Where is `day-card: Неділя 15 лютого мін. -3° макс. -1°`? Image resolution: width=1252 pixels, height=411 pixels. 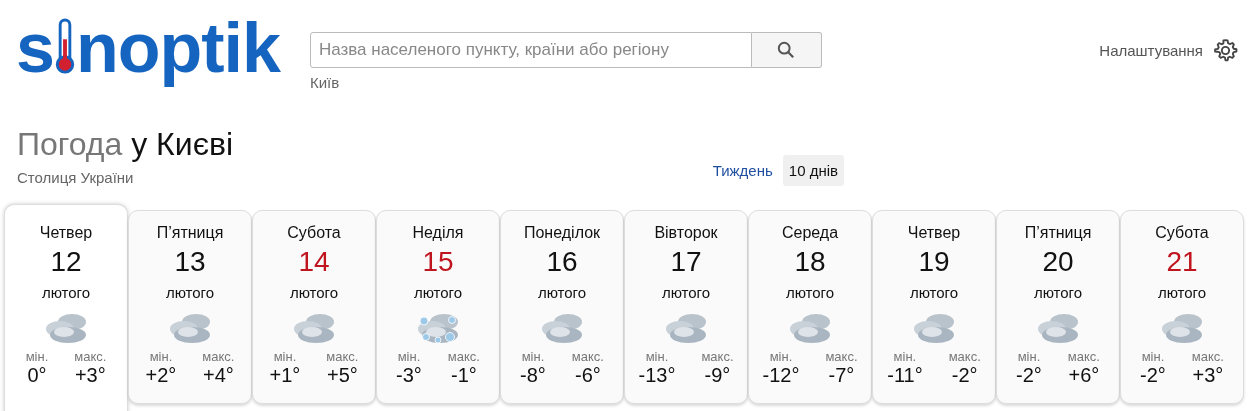
day-card: Неділя 15 лютого мін. -3° макс. -1° is located at coordinates (438, 307).